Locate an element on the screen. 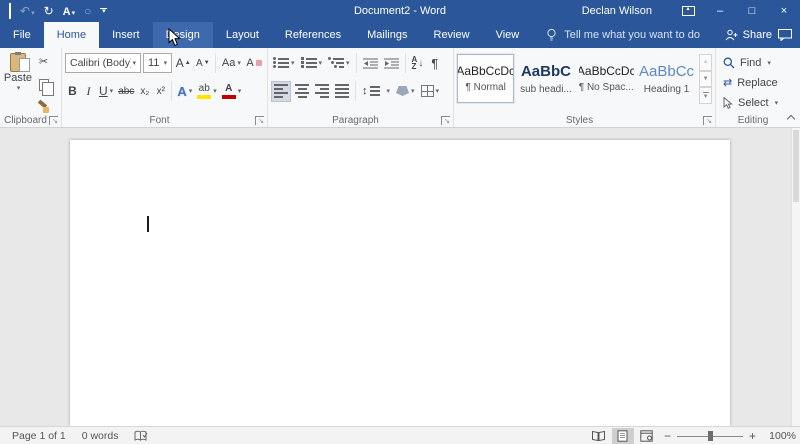  maximize-button: □ is located at coordinates (752, 11).